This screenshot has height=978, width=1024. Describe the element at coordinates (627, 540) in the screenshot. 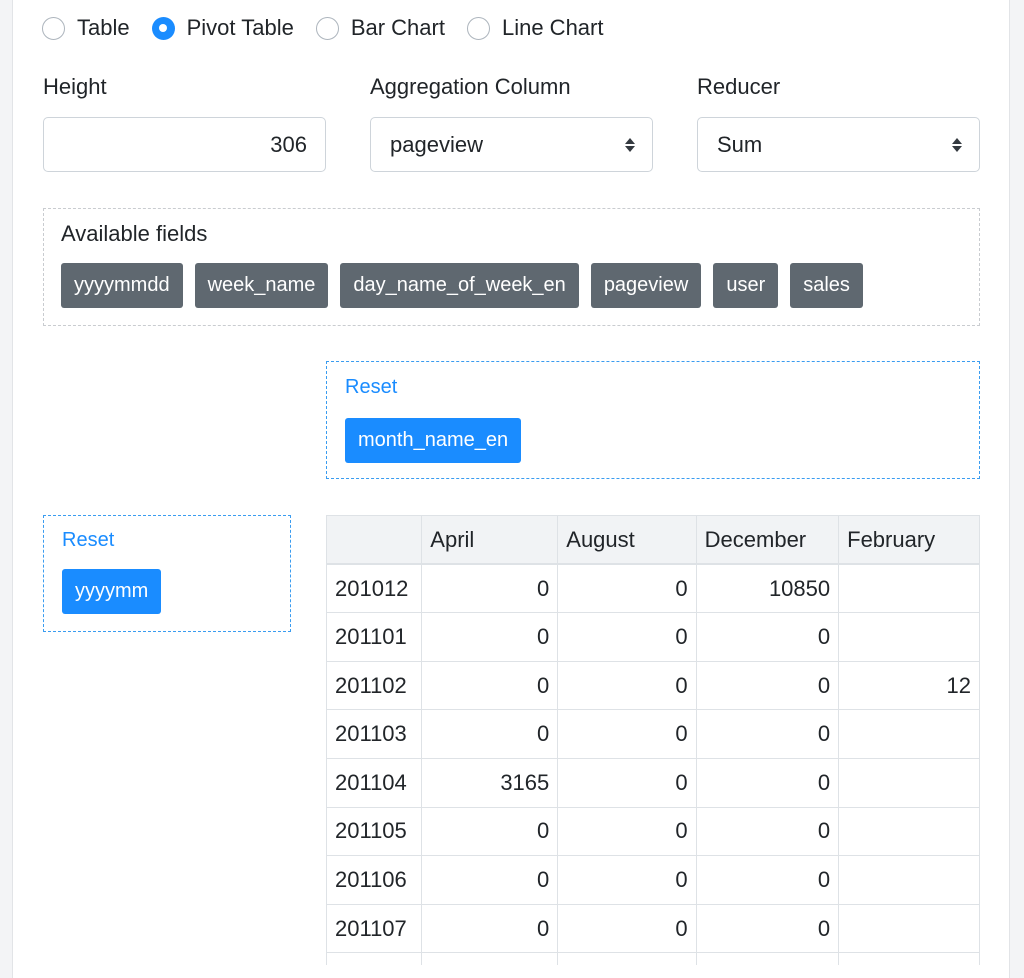

I see `pivot-col-header: August` at that location.